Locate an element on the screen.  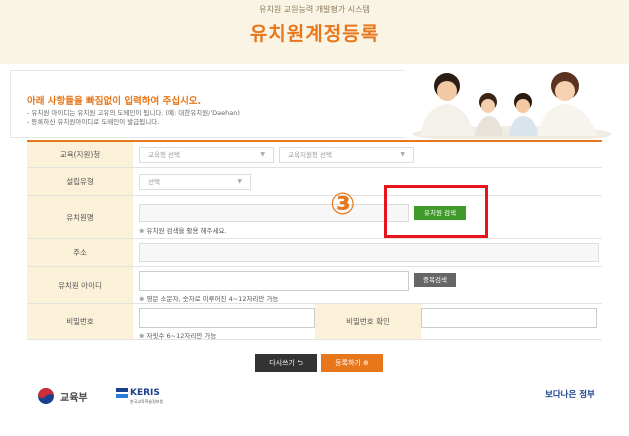
support-office-select: 교육지원청 선택 ▼ is located at coordinates (346, 155).